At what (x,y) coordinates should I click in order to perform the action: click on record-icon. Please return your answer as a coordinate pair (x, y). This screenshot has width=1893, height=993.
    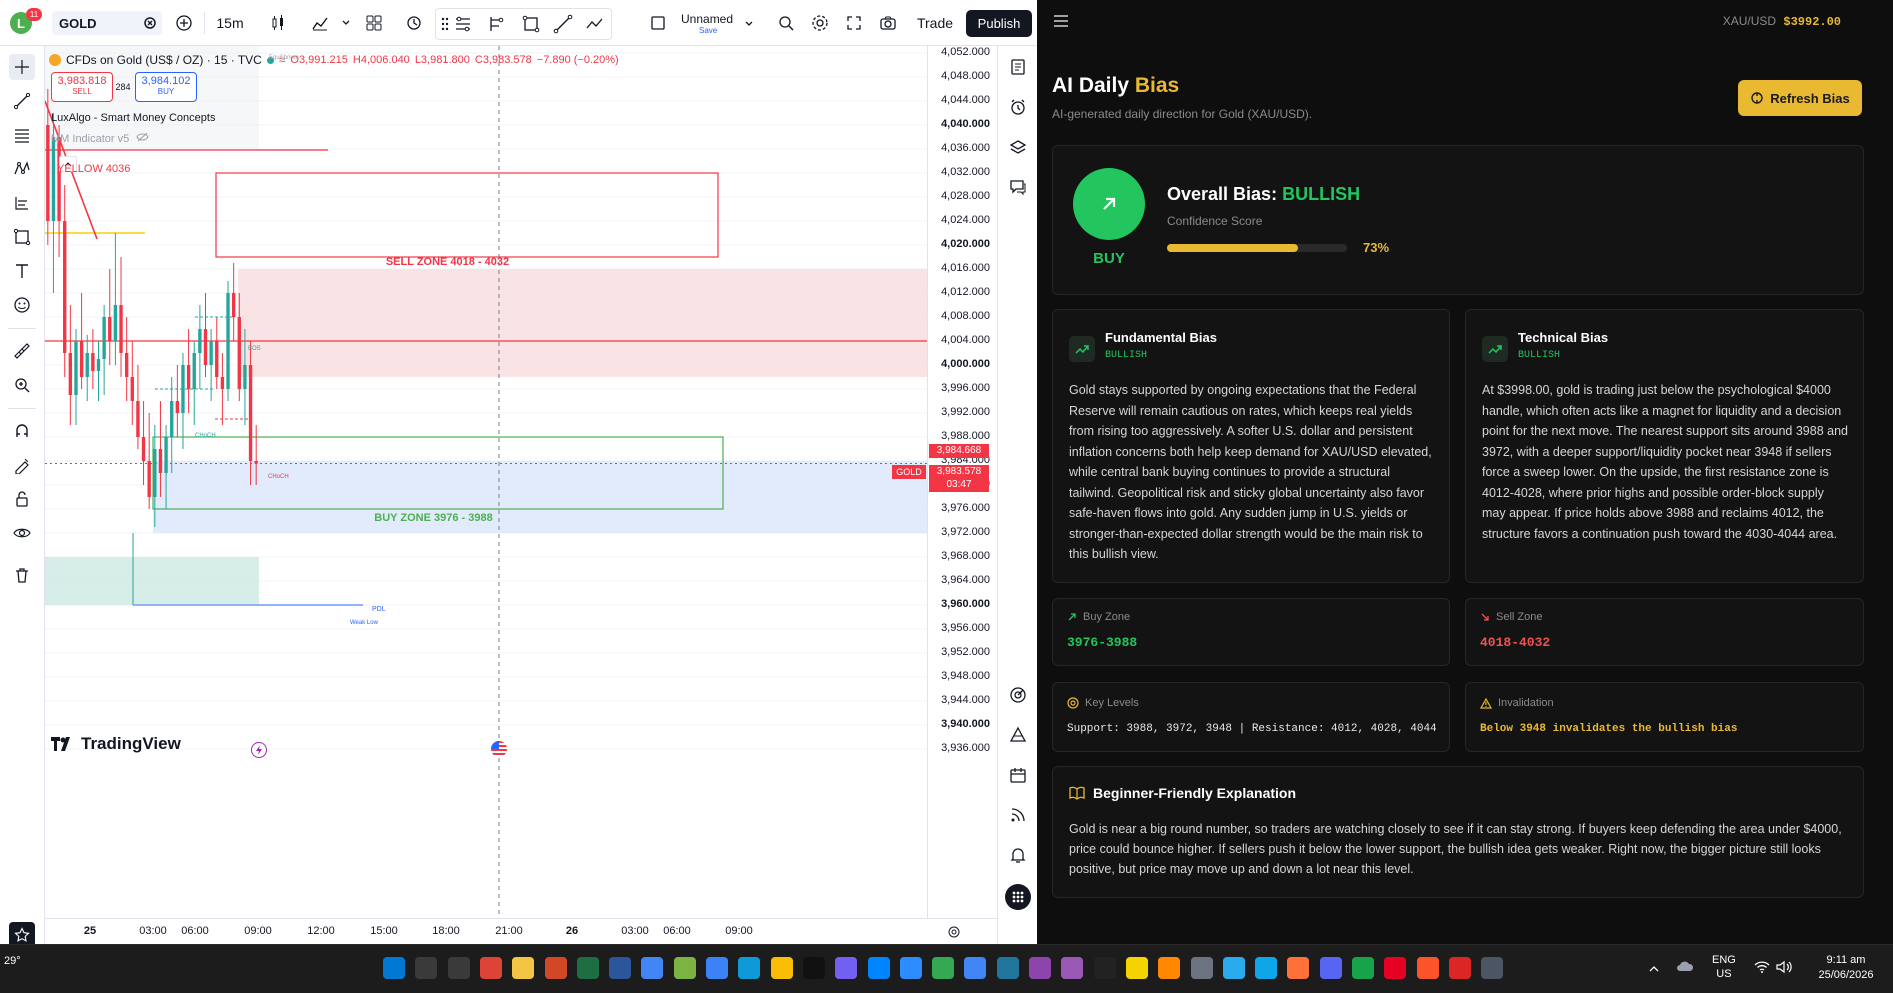
    Looking at the image, I should click on (1459, 968).